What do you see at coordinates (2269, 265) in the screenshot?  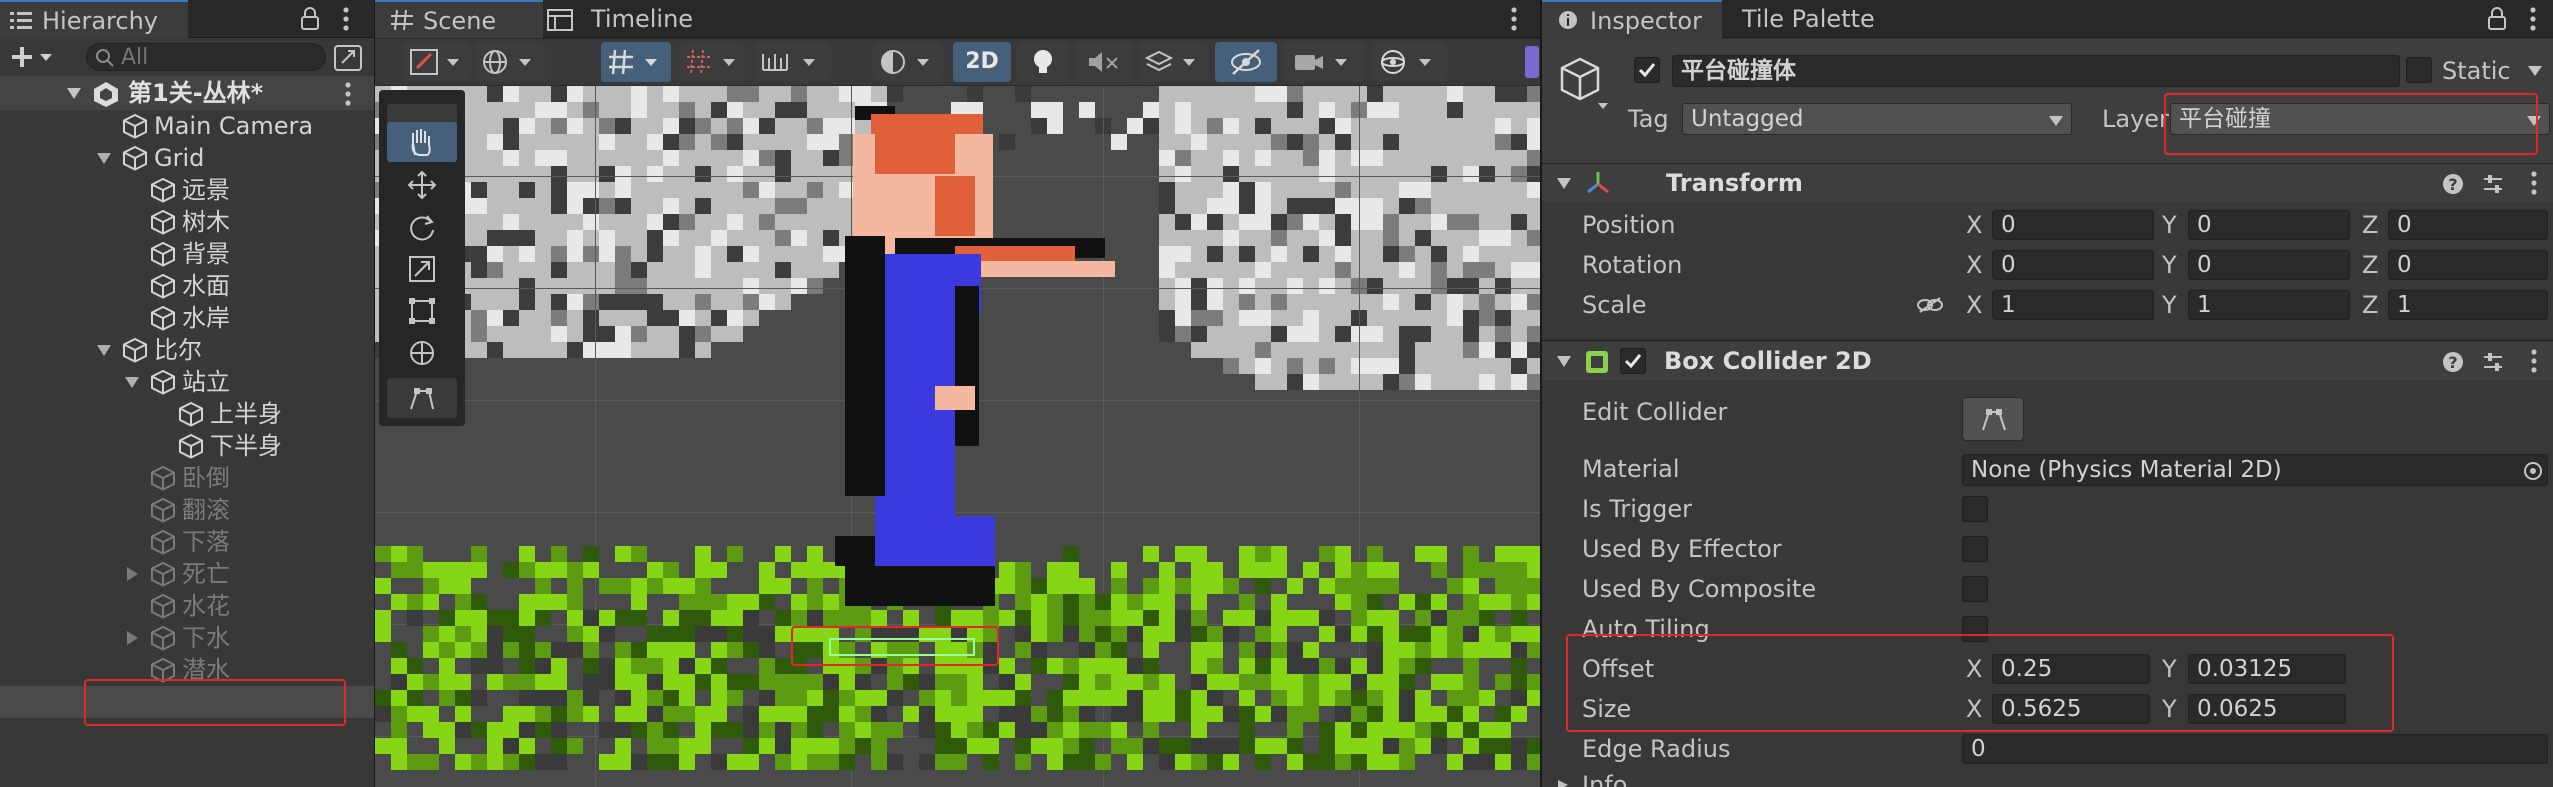 I see `rotation-y-field: 0` at bounding box center [2269, 265].